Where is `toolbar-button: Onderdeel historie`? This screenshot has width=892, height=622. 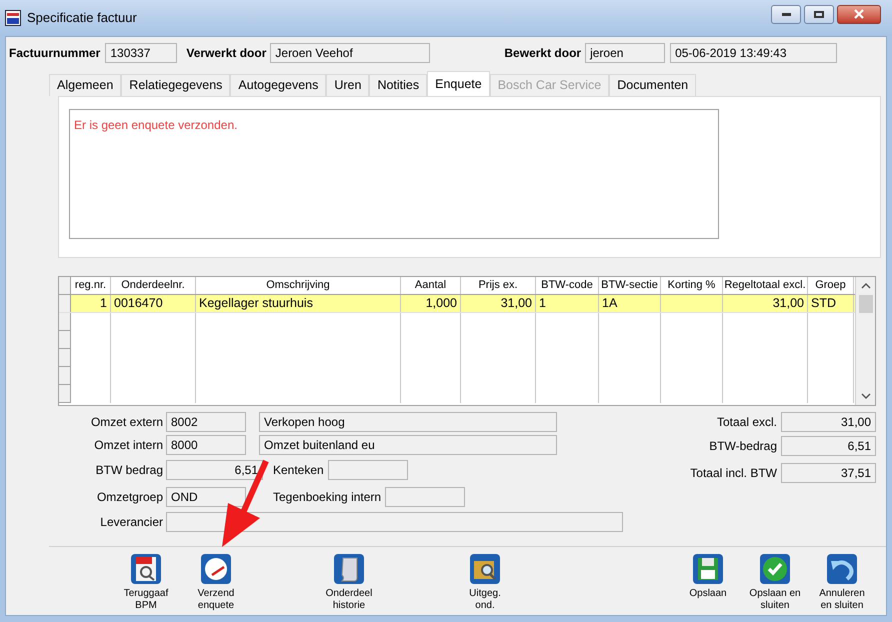 toolbar-button: Onderdeel historie is located at coordinates (349, 582).